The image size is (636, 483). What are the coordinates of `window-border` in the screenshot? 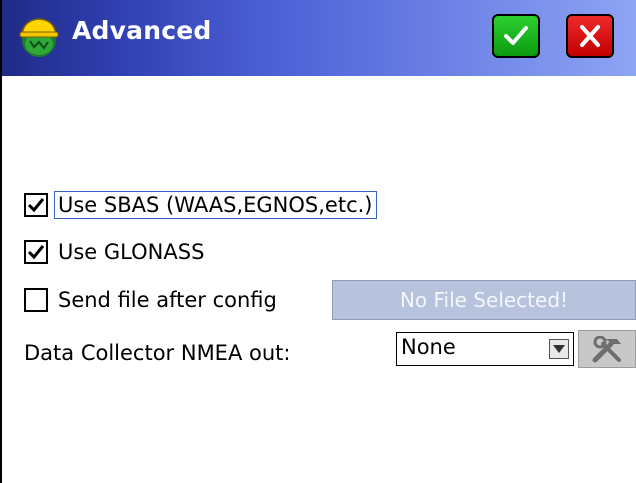 It's located at (1, 241).